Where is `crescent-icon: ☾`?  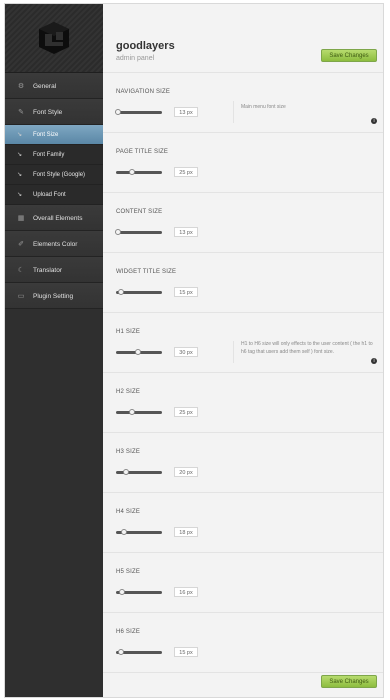
crescent-icon: ☾ is located at coordinates (21, 270).